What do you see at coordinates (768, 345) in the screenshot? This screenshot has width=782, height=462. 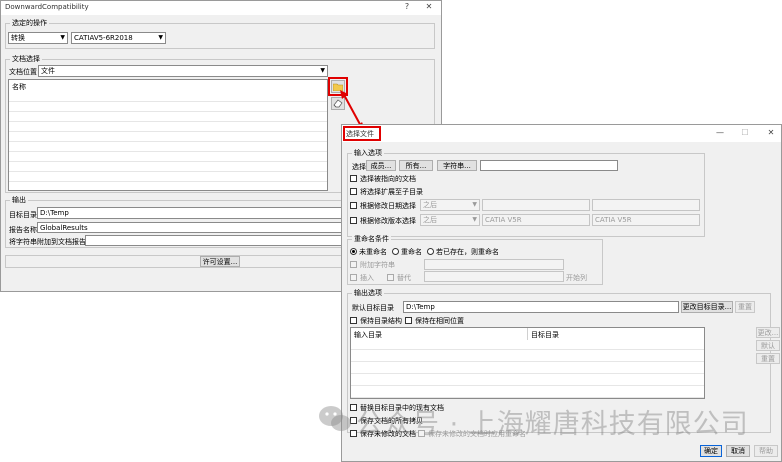 I see `side-default-button: 默认` at bounding box center [768, 345].